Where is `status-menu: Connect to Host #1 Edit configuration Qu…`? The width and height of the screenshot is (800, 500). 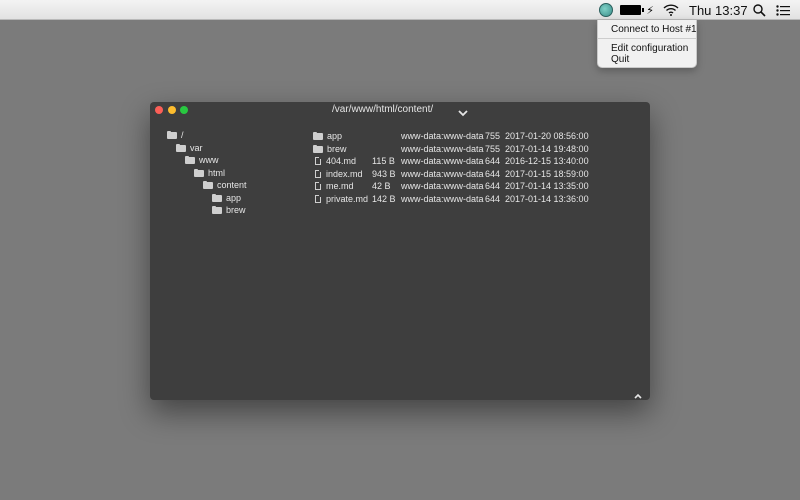 status-menu: Connect to Host #1 Edit configuration Qu… is located at coordinates (647, 44).